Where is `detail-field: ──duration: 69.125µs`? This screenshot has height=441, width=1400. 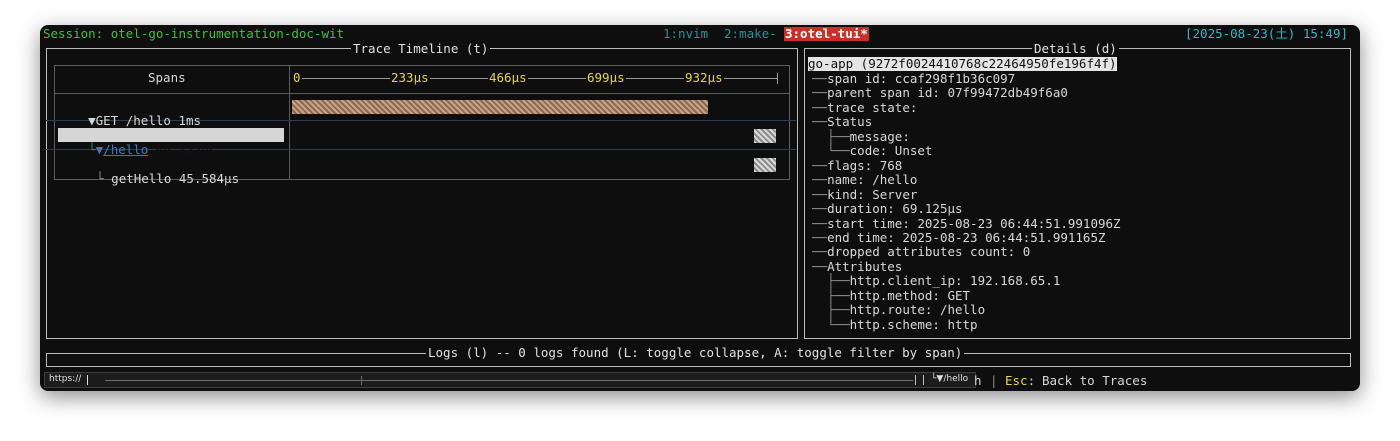 detail-field: ──duration: 69.125µs is located at coordinates (887, 209).